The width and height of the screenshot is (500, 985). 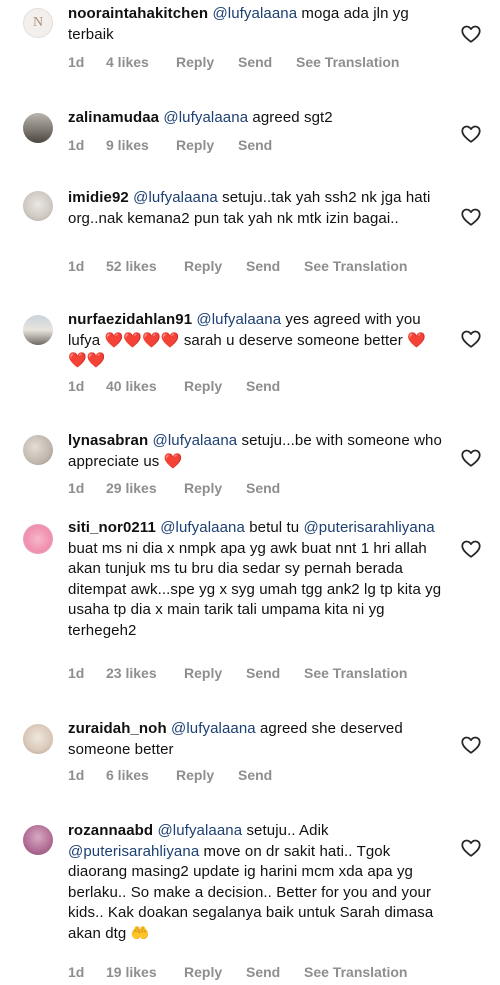 What do you see at coordinates (145, 972) in the screenshot?
I see `comment-likes: 19 likes` at bounding box center [145, 972].